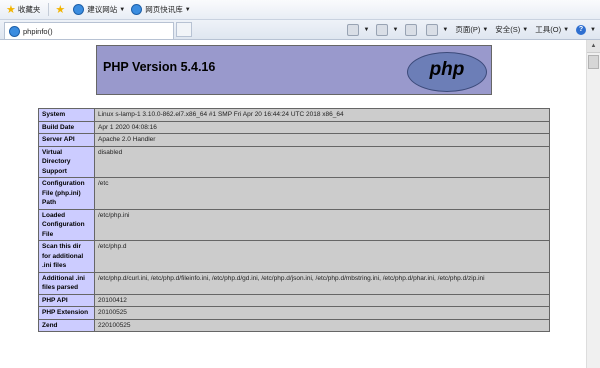  I want to click on tools-menu-label: 工具(O), so click(548, 29).